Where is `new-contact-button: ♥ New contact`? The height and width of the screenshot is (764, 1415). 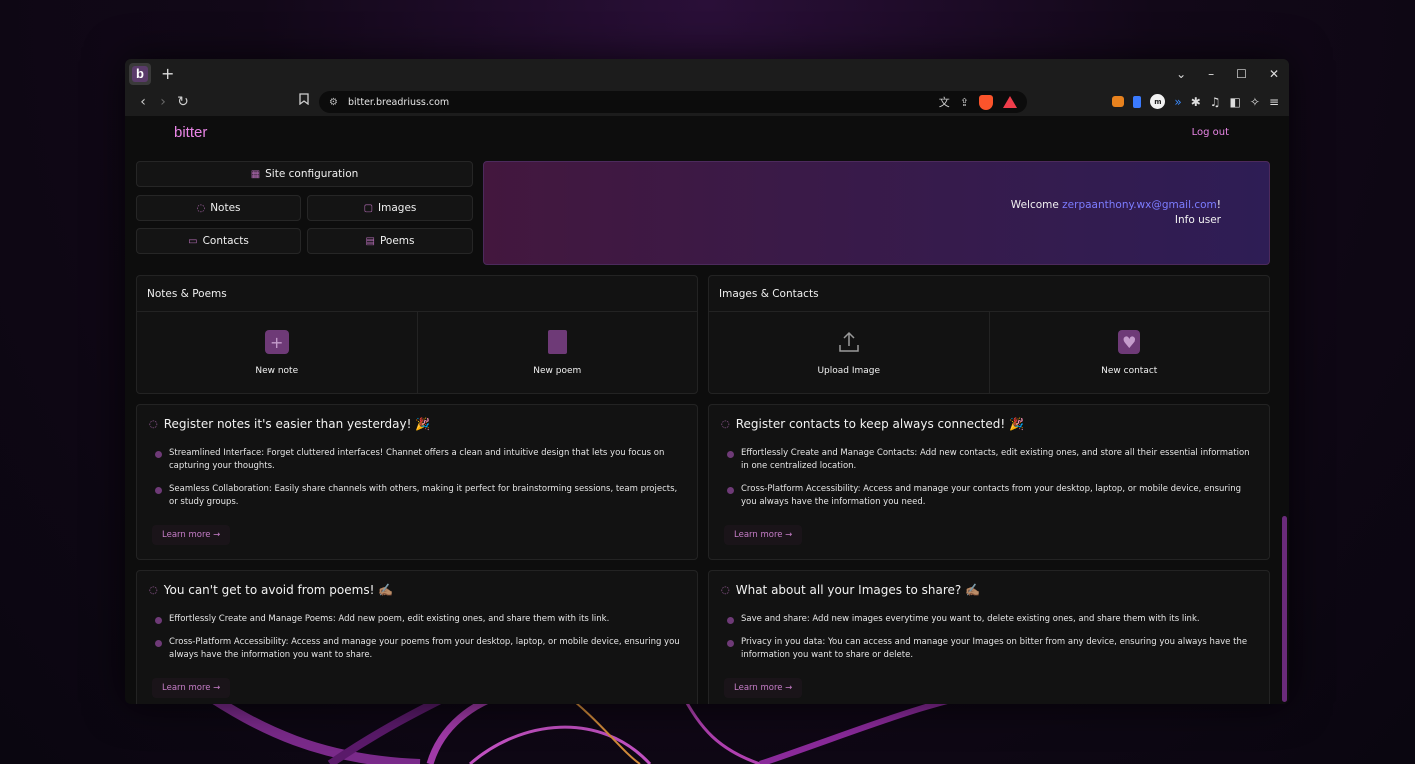 new-contact-button: ♥ New contact is located at coordinates (1130, 352).